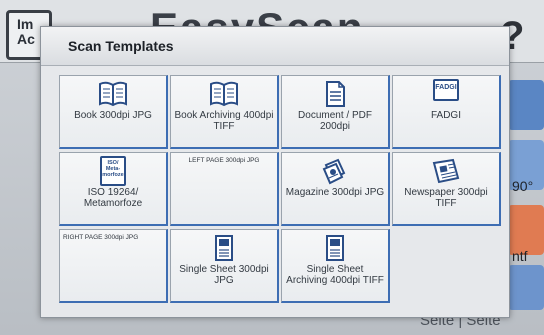 The image size is (544, 335). I want to click on iso-badge-icon: ISO/ Meta- morfoze, so click(113, 171).